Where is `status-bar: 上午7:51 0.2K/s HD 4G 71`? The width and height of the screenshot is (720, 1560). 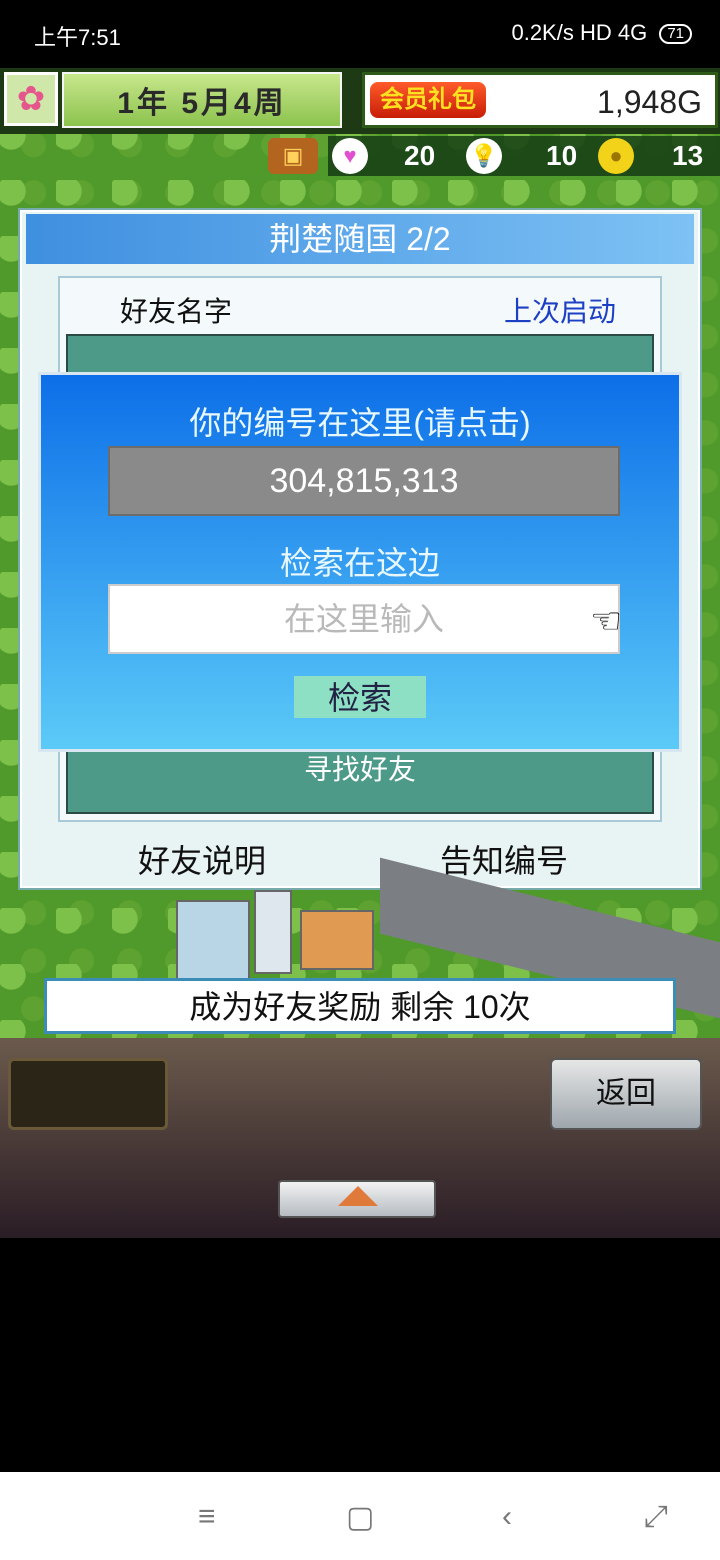 status-bar: 上午7:51 0.2K/s HD 4G 71 is located at coordinates (360, 34).